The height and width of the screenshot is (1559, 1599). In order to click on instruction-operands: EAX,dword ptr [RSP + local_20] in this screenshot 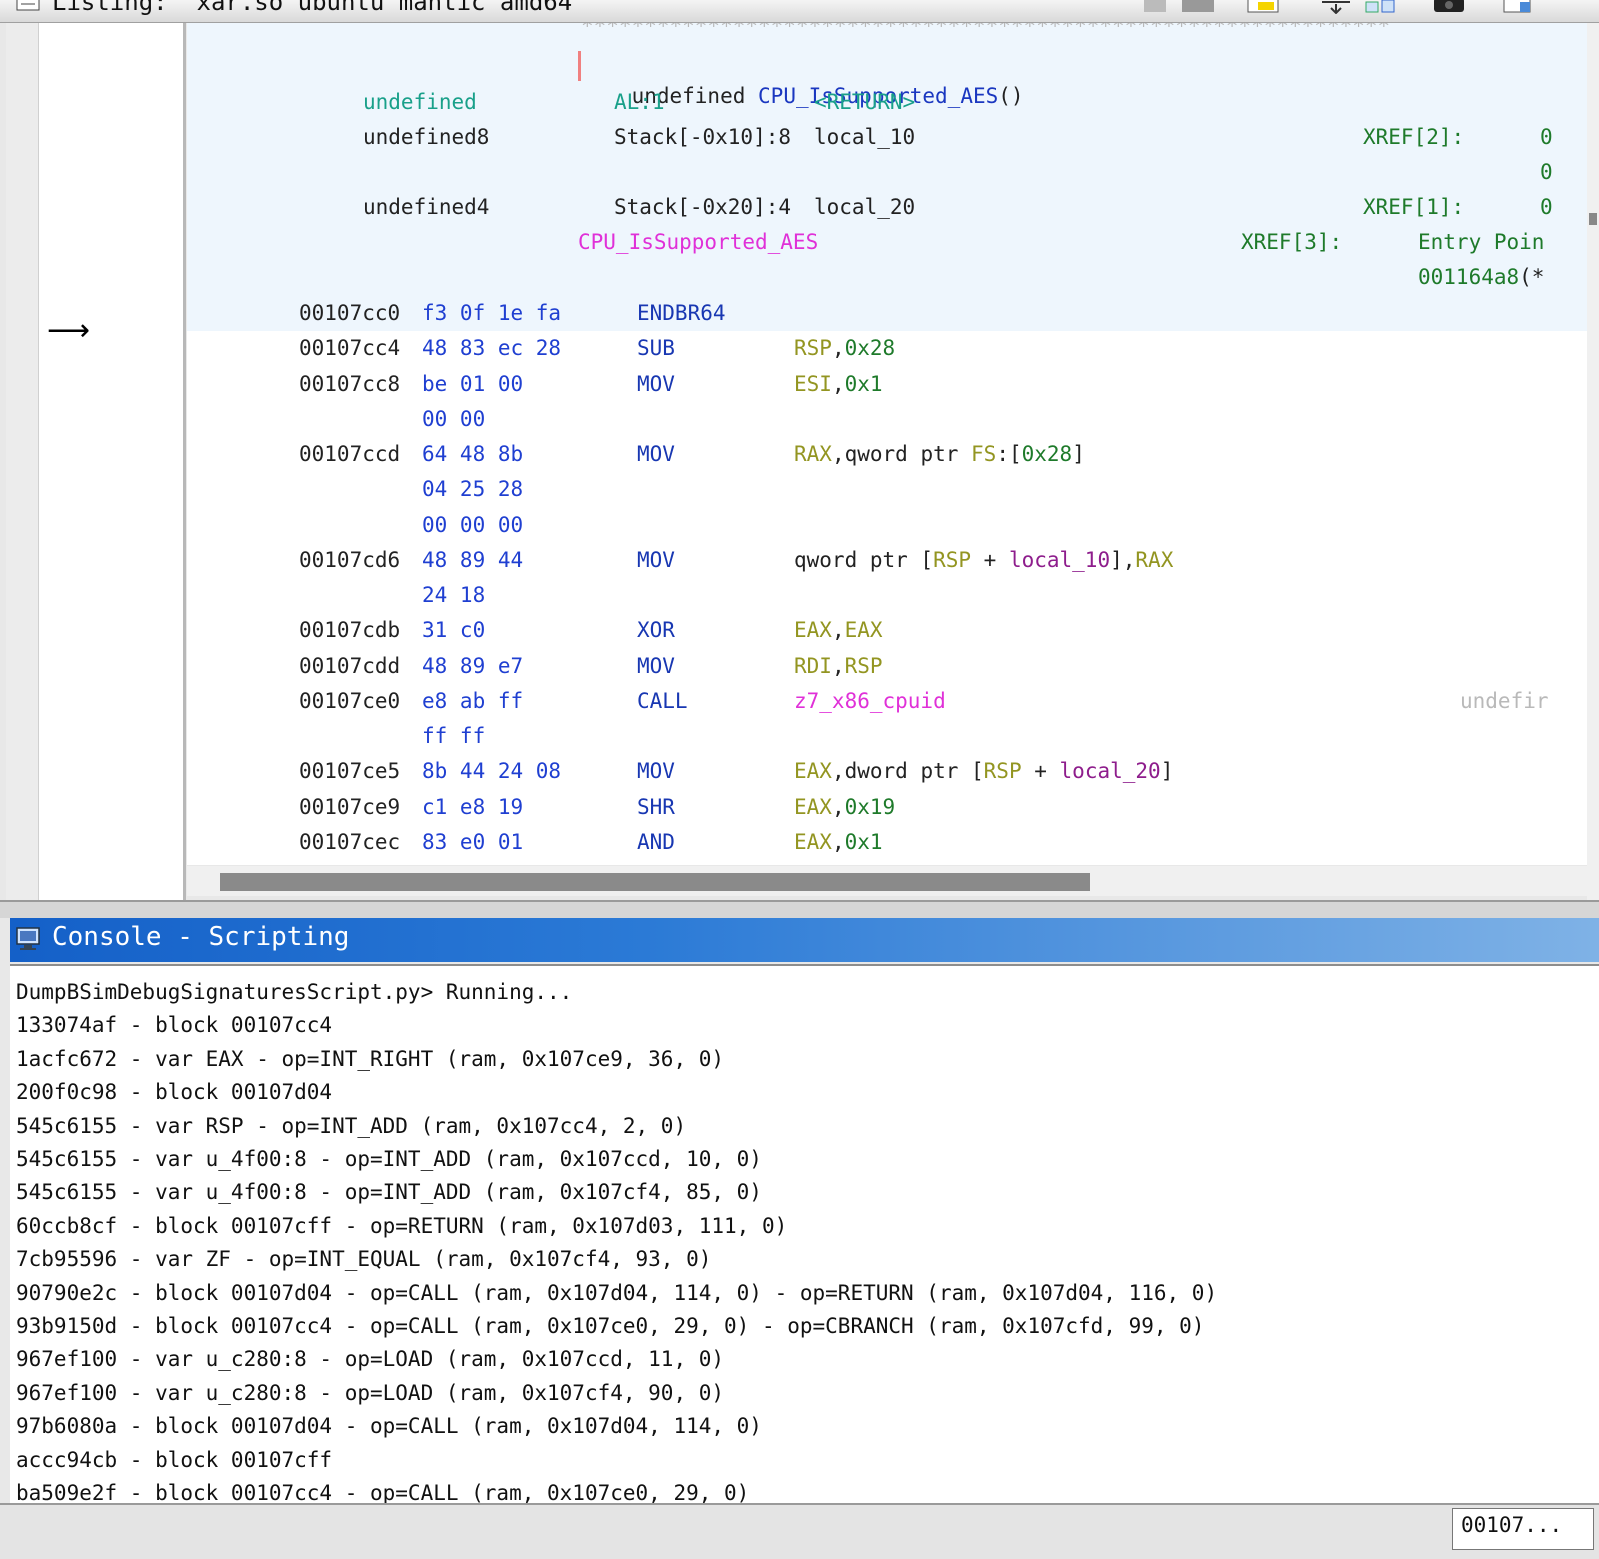, I will do `click(983, 771)`.